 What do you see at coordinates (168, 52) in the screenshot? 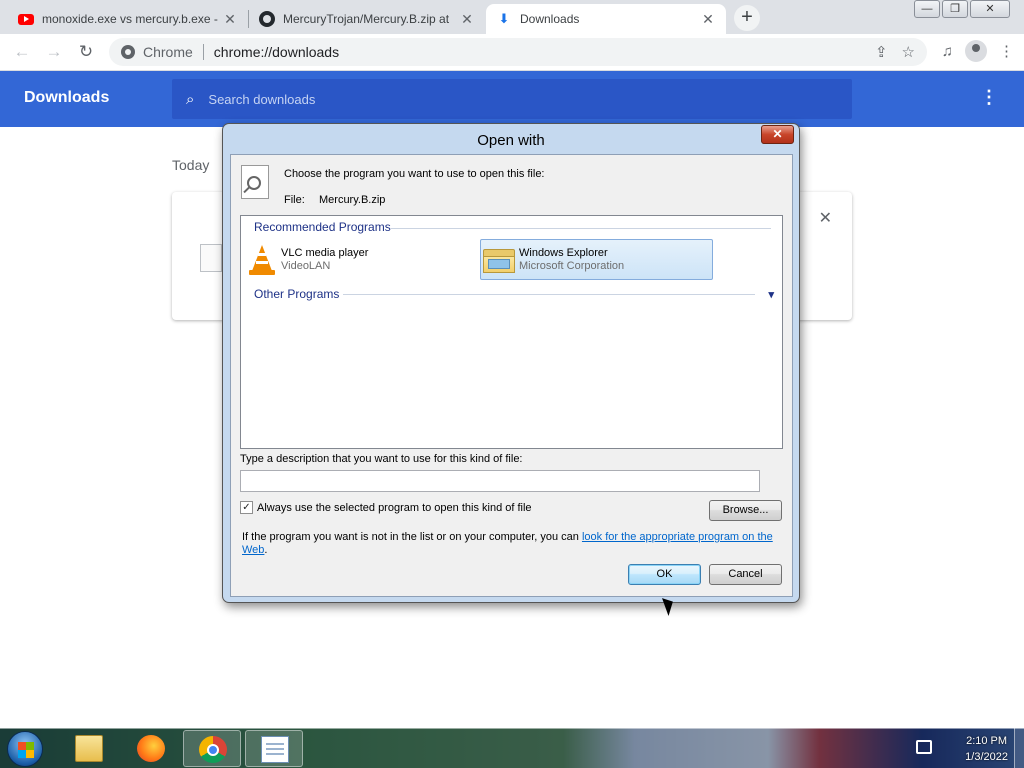
I see `site-label: Chrome` at bounding box center [168, 52].